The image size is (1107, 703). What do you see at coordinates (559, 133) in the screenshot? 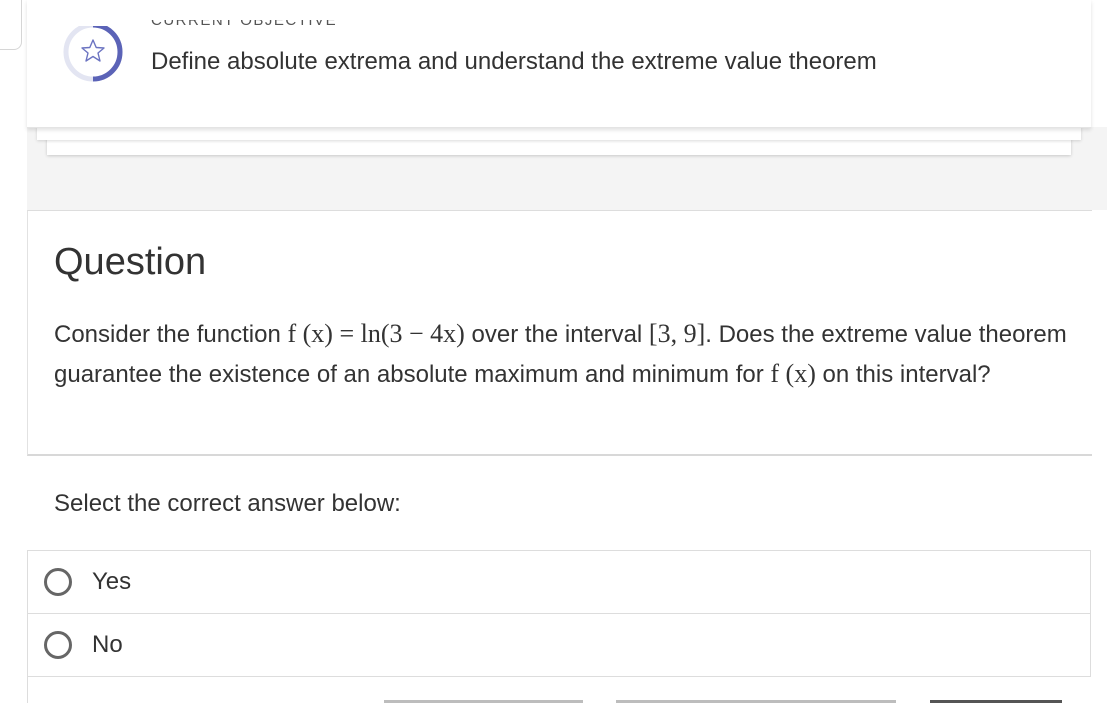
I see `stacked-card` at bounding box center [559, 133].